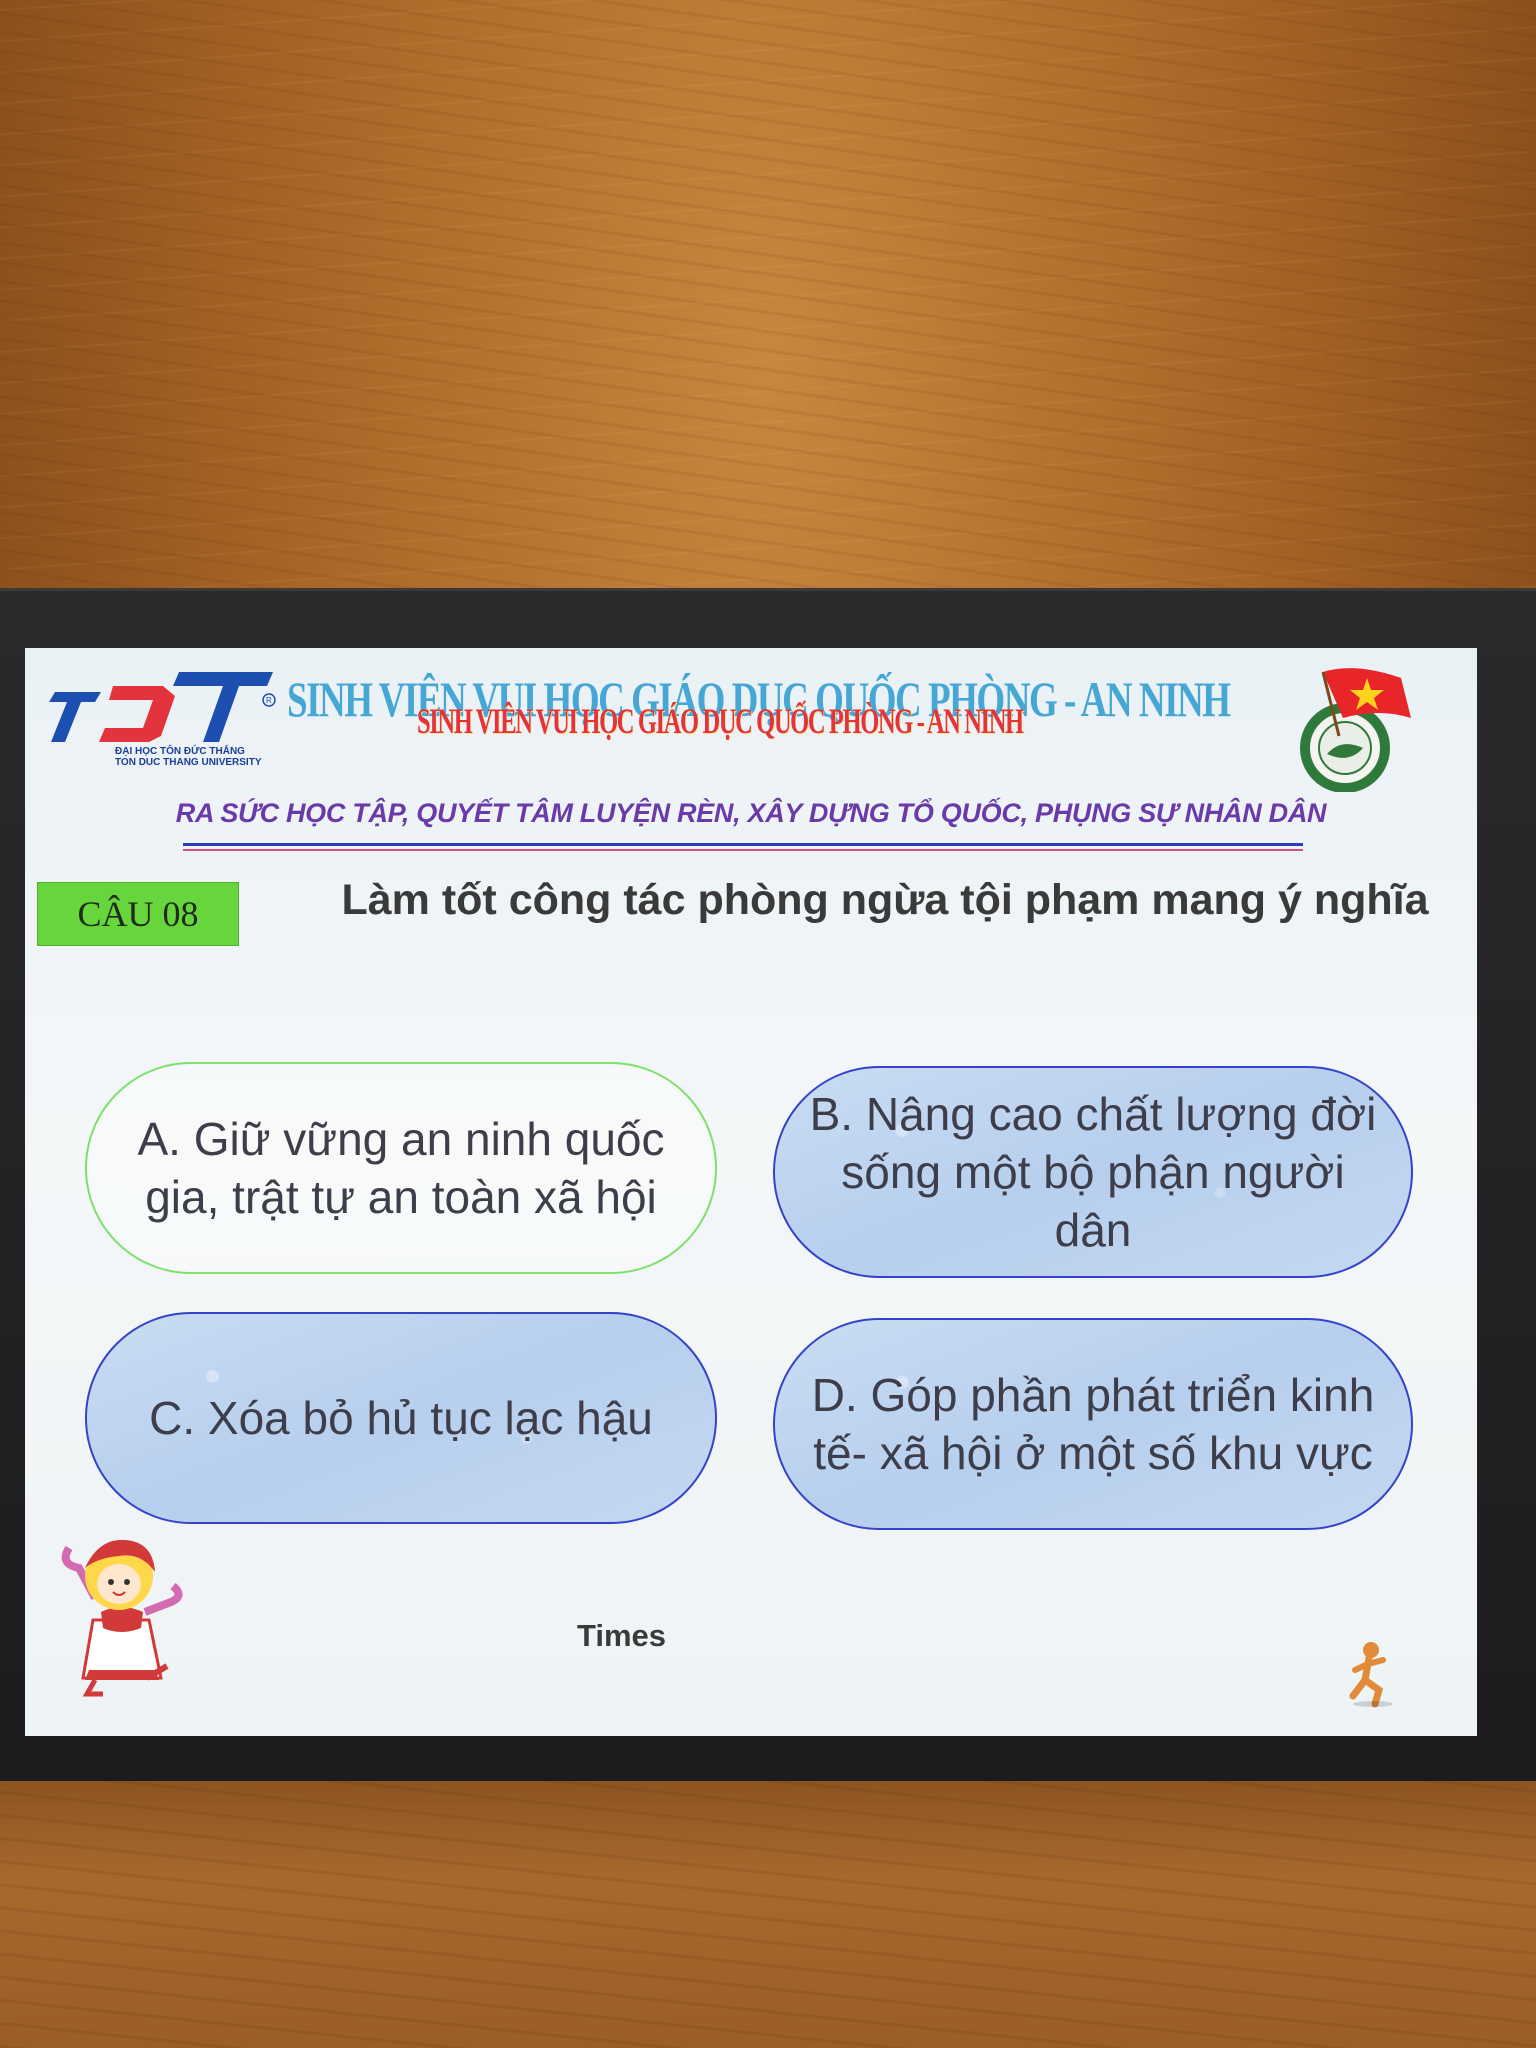 This screenshot has width=1536, height=2048. What do you see at coordinates (138, 914) in the screenshot?
I see `question-number-badge: CÂU 08` at bounding box center [138, 914].